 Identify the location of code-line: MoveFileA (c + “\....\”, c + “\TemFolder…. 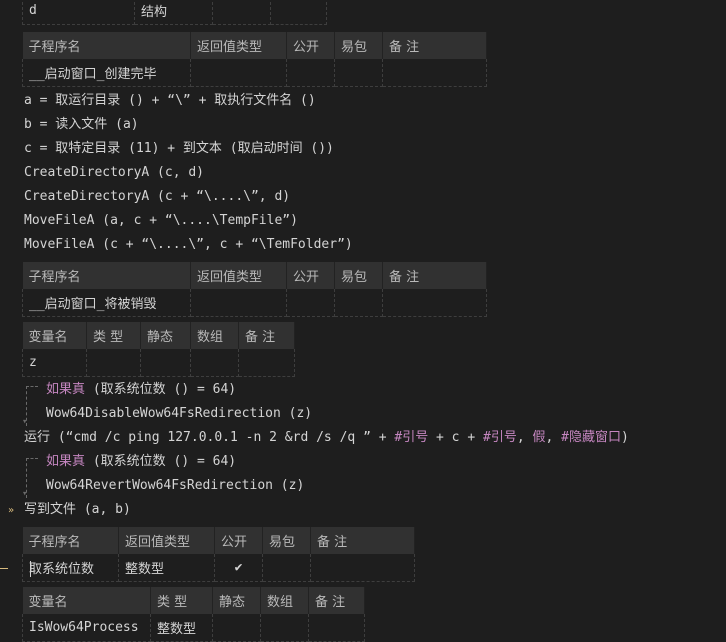
(188, 245).